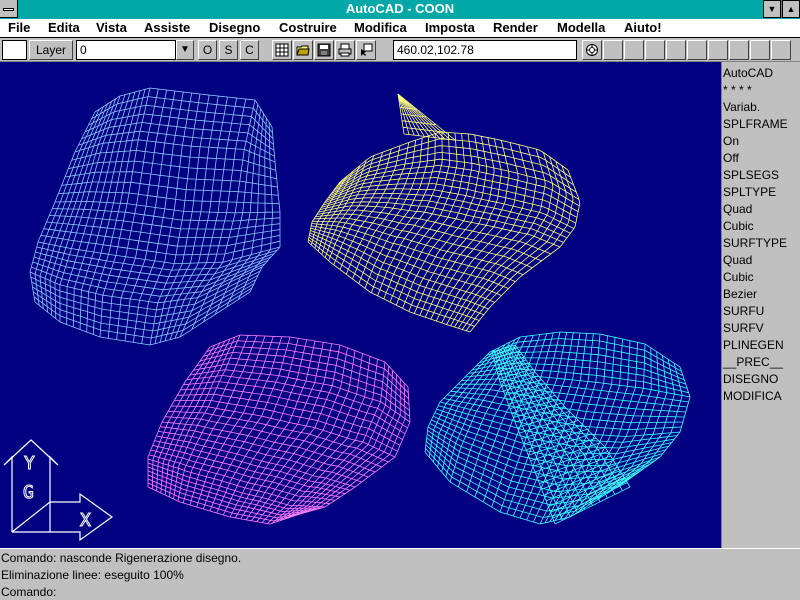 The width and height of the screenshot is (800, 600). Describe the element at coordinates (485, 50) in the screenshot. I see `coordinate-display: 460.02,102.78` at that location.